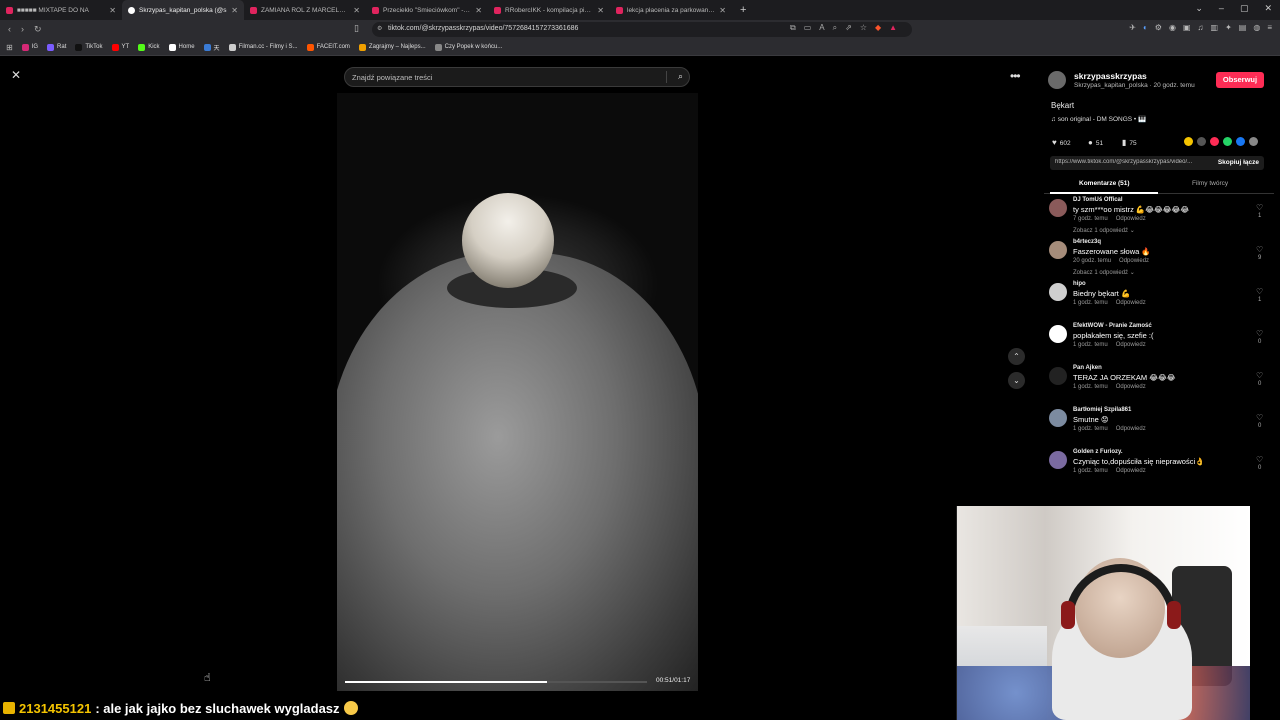 Image resolution: width=1280 pixels, height=720 pixels. Describe the element at coordinates (1129, 142) in the screenshot. I see `save-stat: ▮ 75` at that location.